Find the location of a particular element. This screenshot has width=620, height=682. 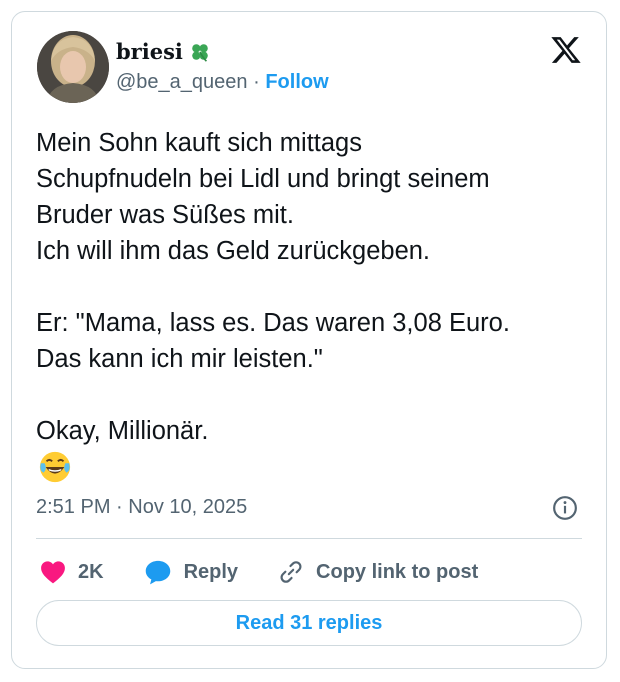

like-button: 2K is located at coordinates (72, 572).